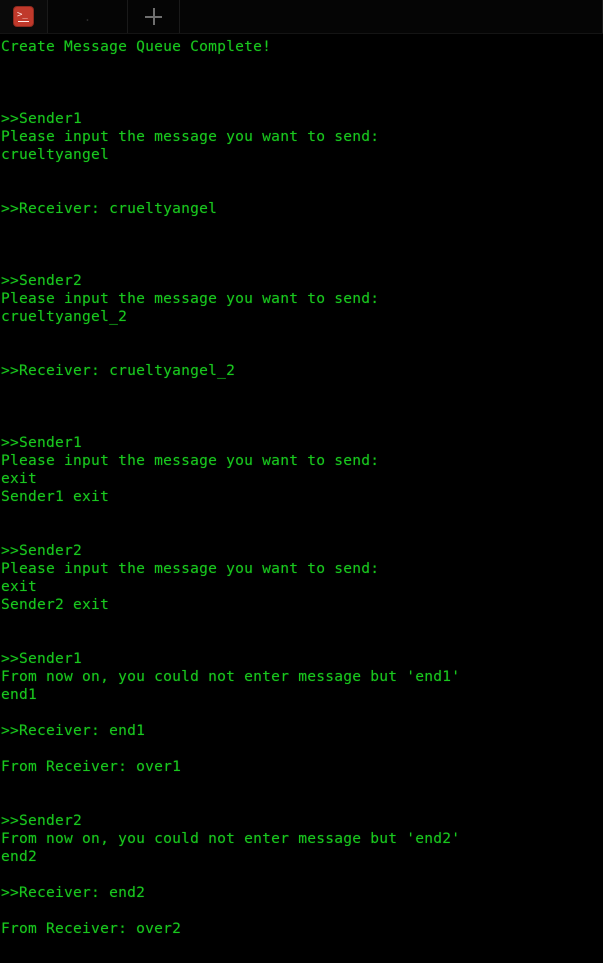 The image size is (603, 963). I want to click on terminal-icon: >_, so click(23, 16).